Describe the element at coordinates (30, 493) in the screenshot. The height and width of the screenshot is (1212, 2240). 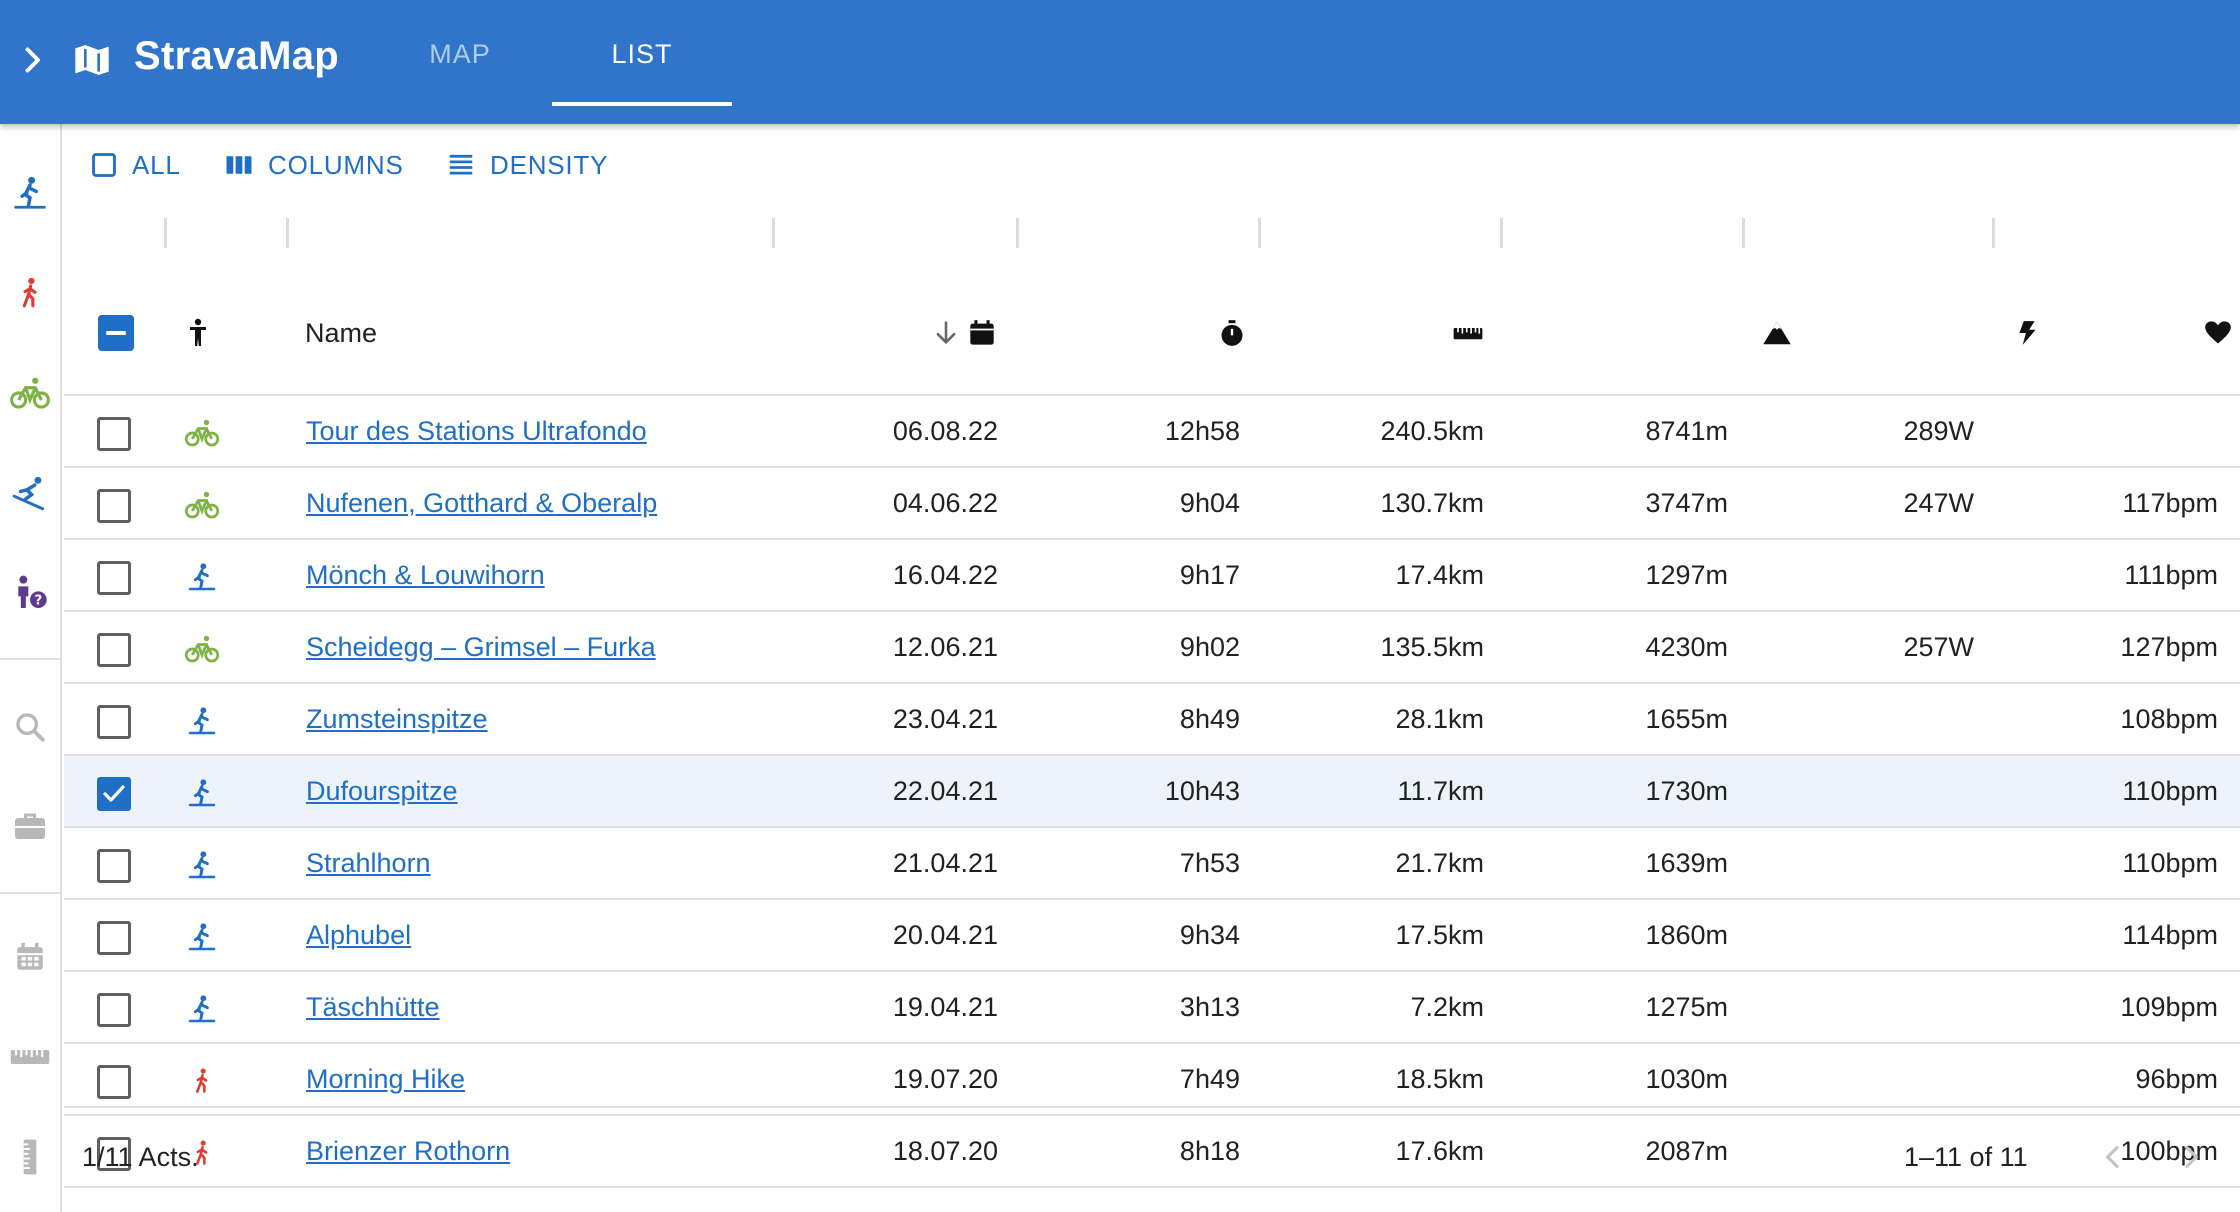
I see `filter-alpine-ski` at that location.